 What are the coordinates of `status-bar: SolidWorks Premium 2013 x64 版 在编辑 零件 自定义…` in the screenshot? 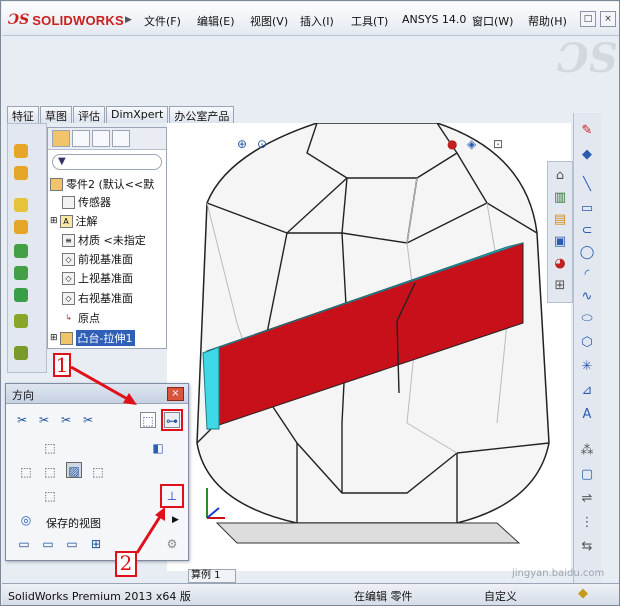 It's located at (310, 586).